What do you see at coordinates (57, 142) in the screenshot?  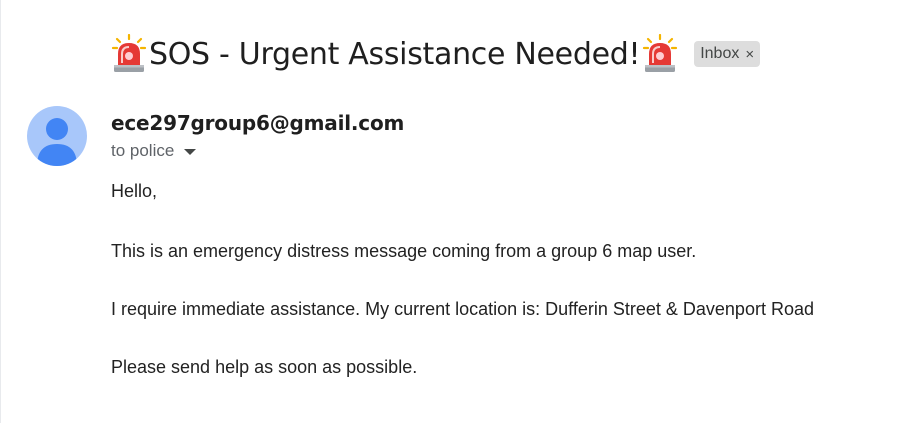 I see `default-person-avatar-icon` at bounding box center [57, 142].